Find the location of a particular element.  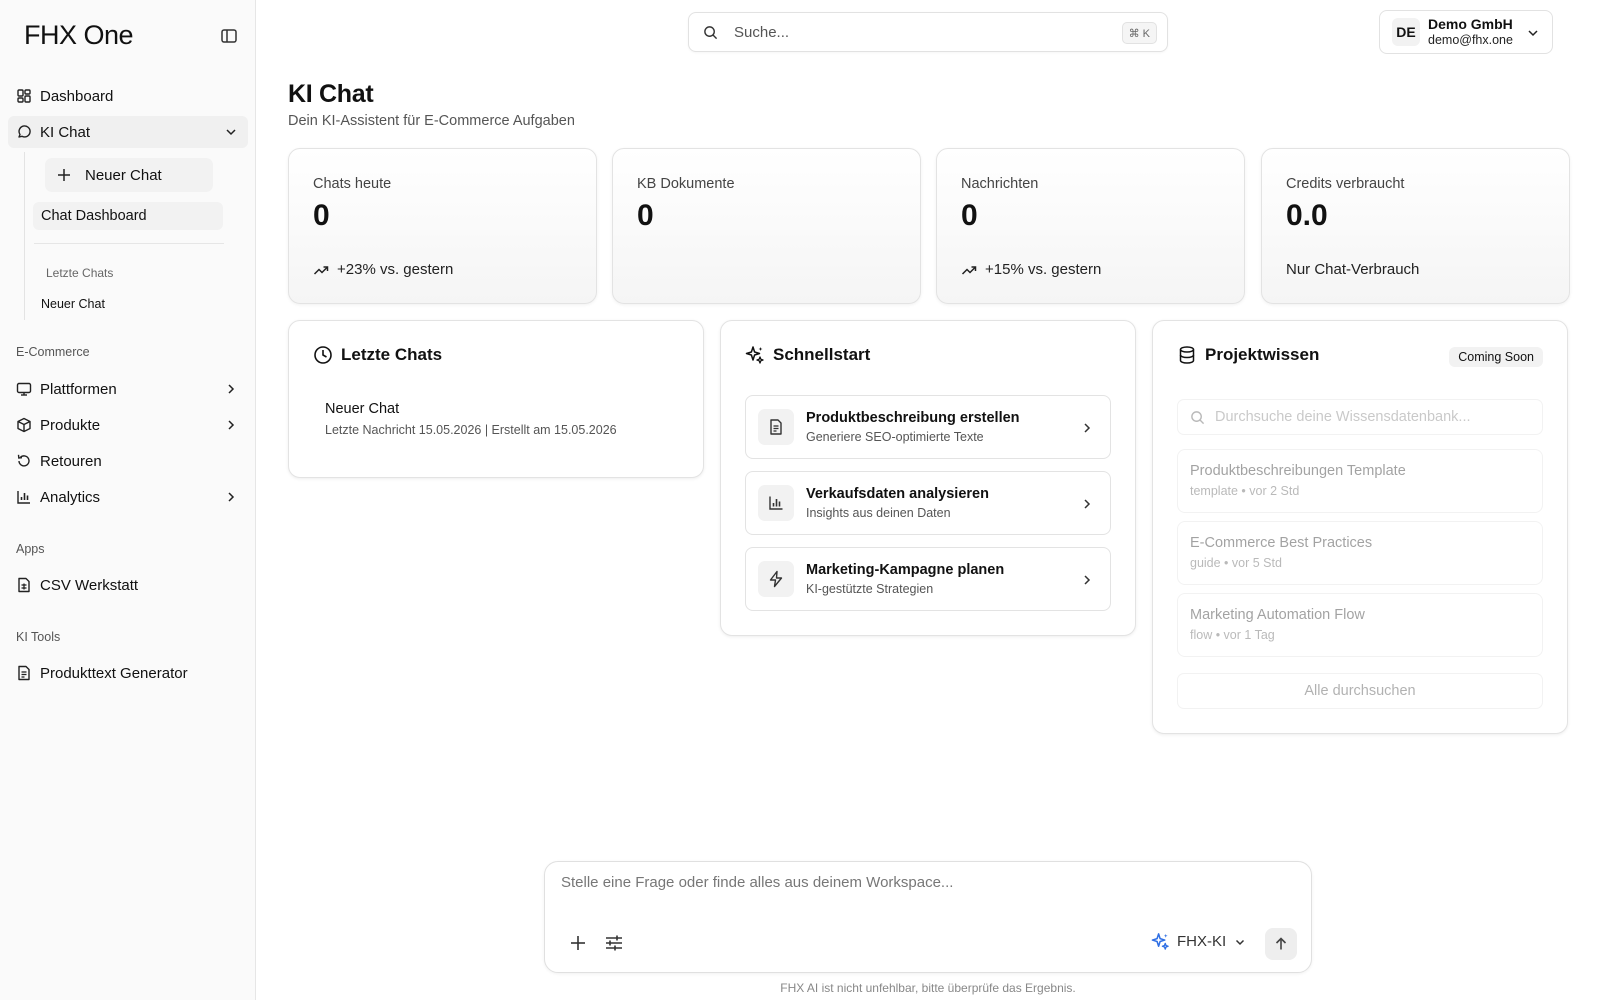

stat-label: KB Dokumente is located at coordinates (686, 184).